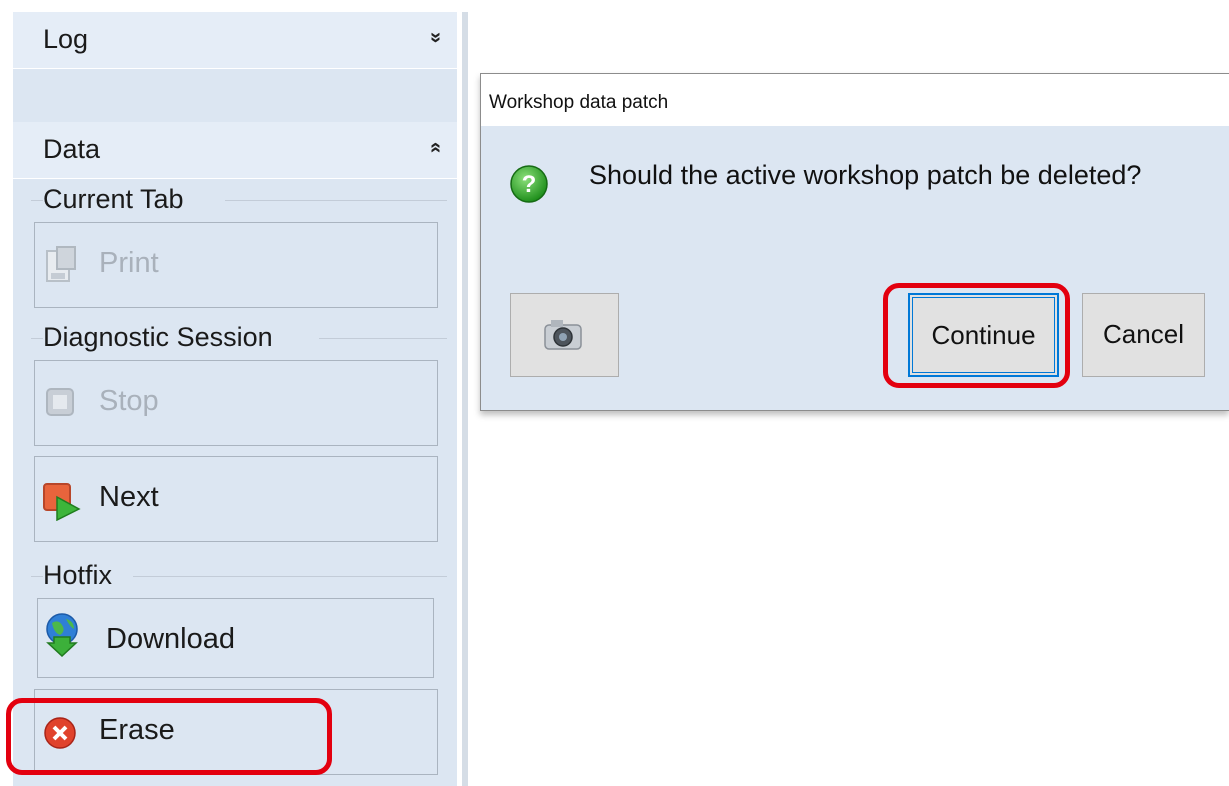 This screenshot has width=1229, height=786. I want to click on hotfix-group-title: Hotfix, so click(81, 575).